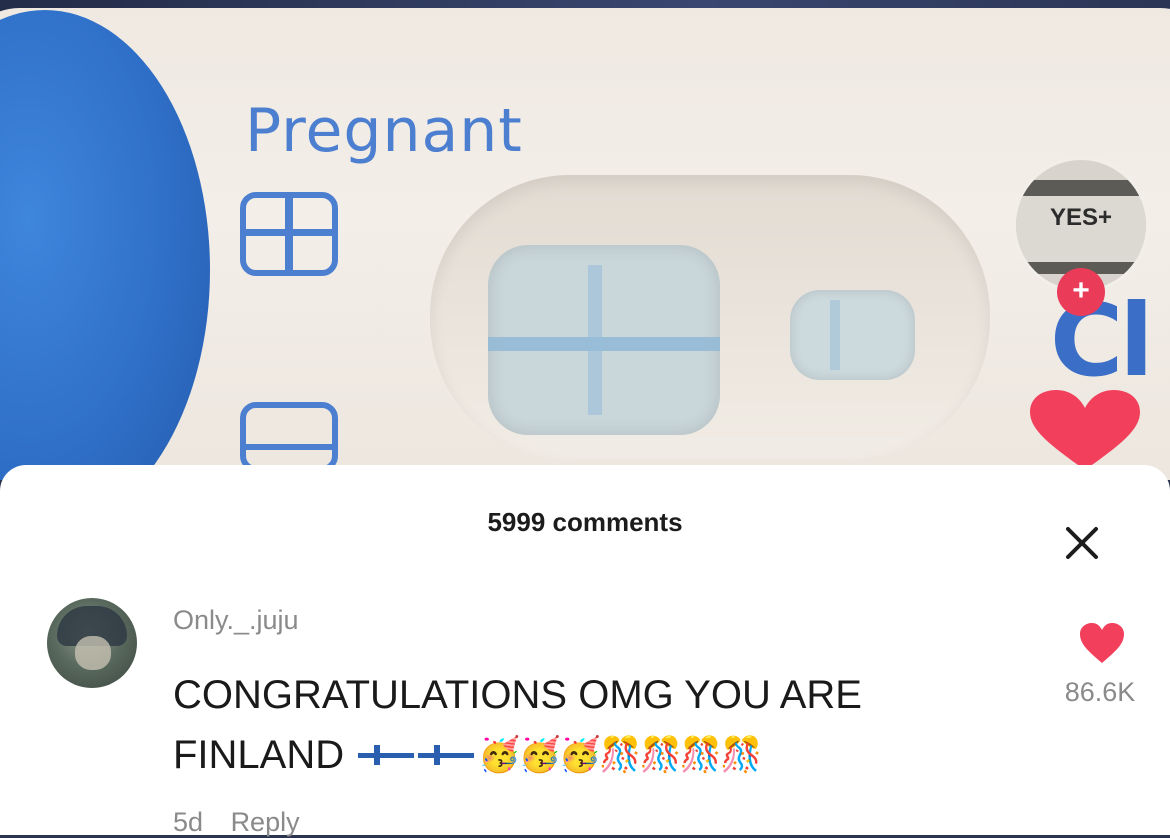 Image resolution: width=1170 pixels, height=838 pixels. Describe the element at coordinates (92, 643) in the screenshot. I see `avatar` at that location.